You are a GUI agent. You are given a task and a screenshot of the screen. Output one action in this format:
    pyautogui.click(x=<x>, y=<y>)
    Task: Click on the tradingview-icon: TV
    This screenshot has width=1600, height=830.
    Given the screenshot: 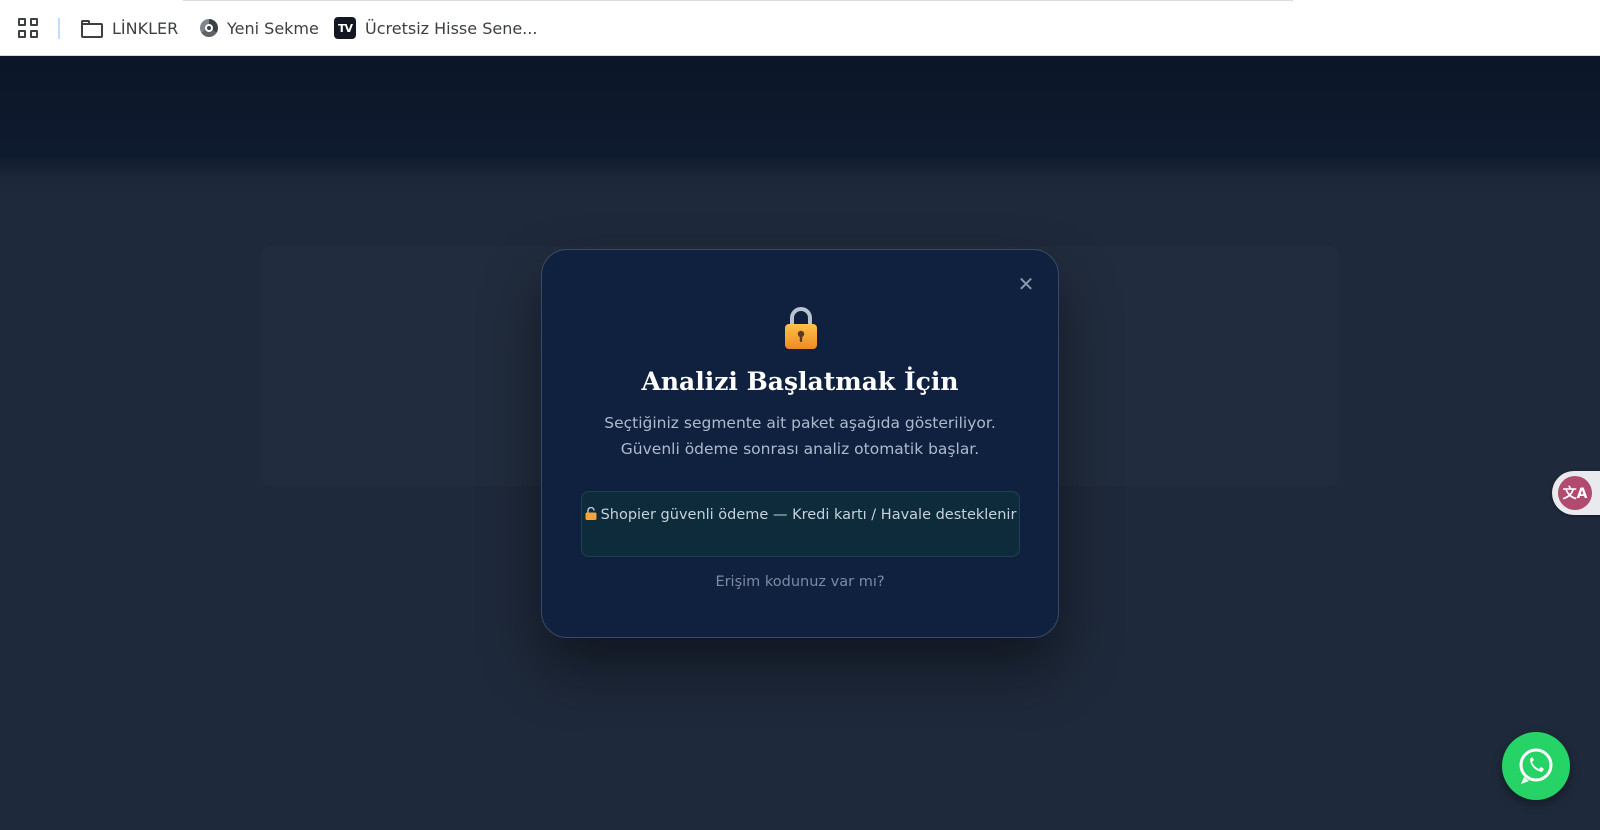 What is the action you would take?
    pyautogui.click(x=345, y=28)
    